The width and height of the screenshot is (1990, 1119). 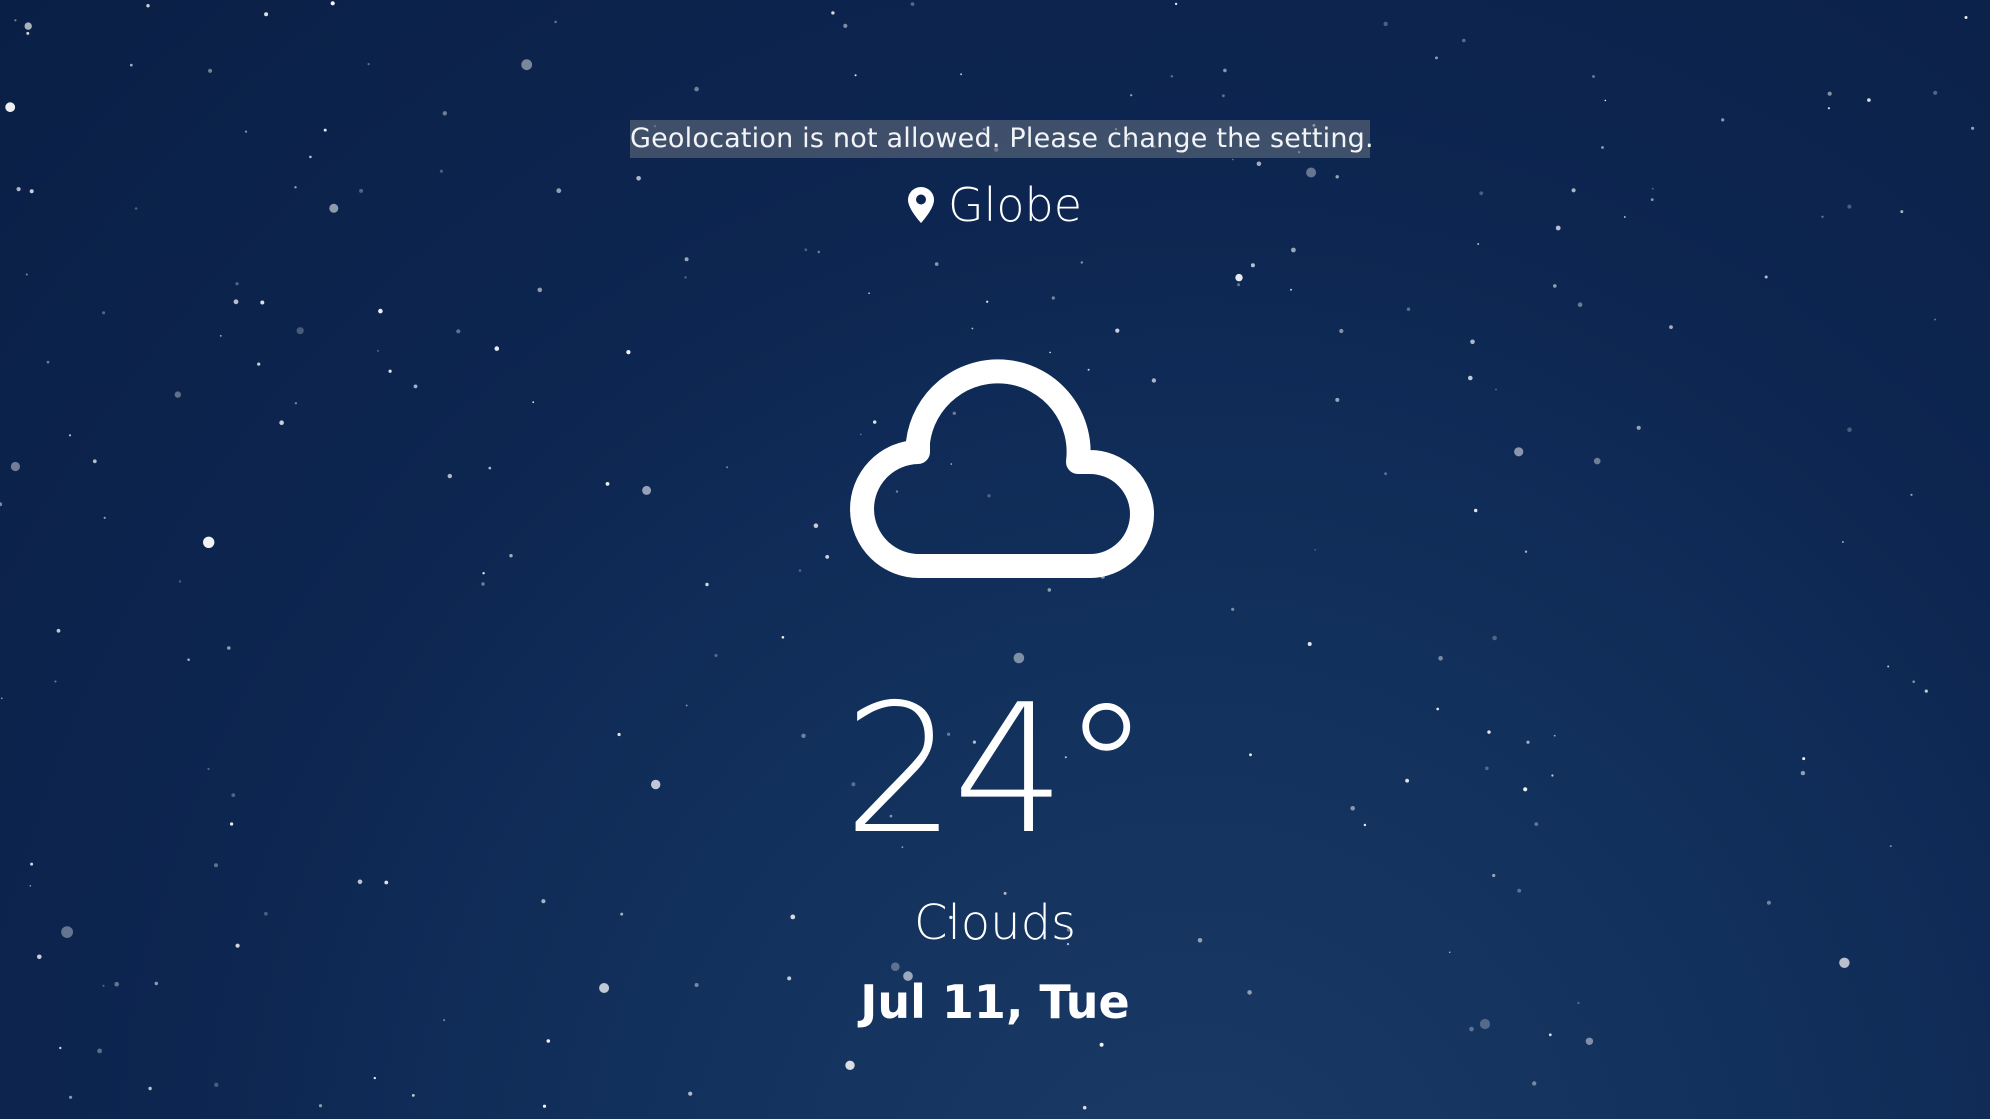 What do you see at coordinates (920, 205) in the screenshot?
I see `map-pin-icon` at bounding box center [920, 205].